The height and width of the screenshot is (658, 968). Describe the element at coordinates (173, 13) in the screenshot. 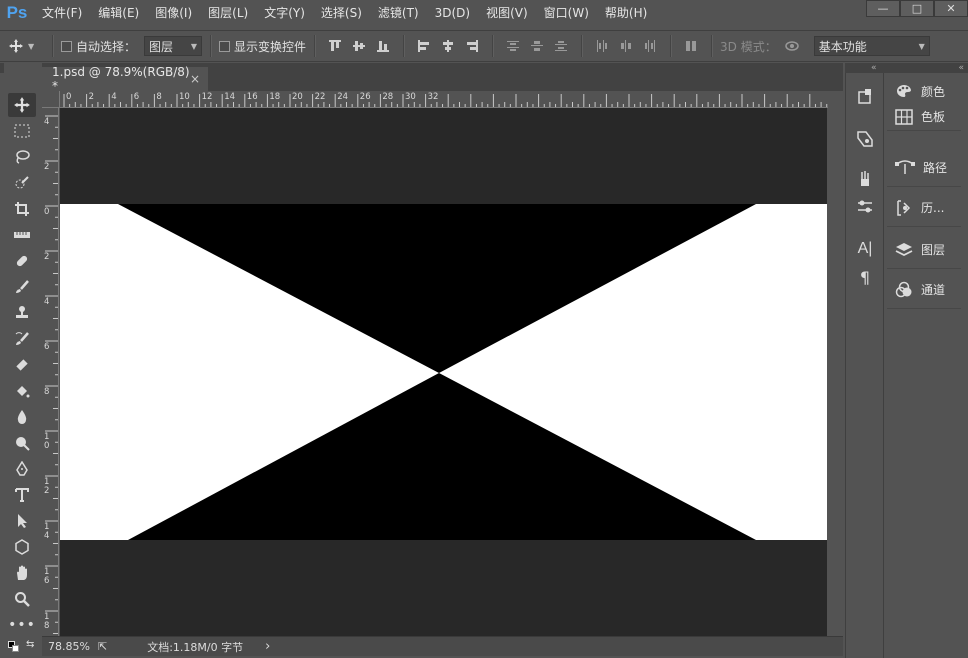

I see `menu-image: 图像(I)` at that location.